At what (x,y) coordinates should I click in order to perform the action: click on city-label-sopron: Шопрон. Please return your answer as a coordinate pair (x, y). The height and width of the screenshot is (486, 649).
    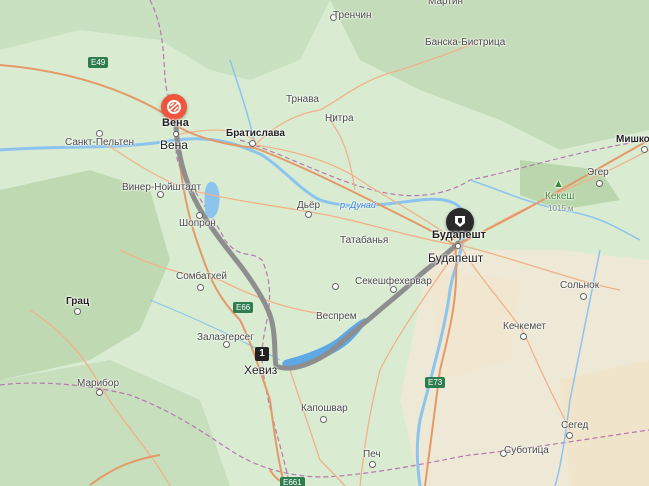
    Looking at the image, I should click on (197, 224).